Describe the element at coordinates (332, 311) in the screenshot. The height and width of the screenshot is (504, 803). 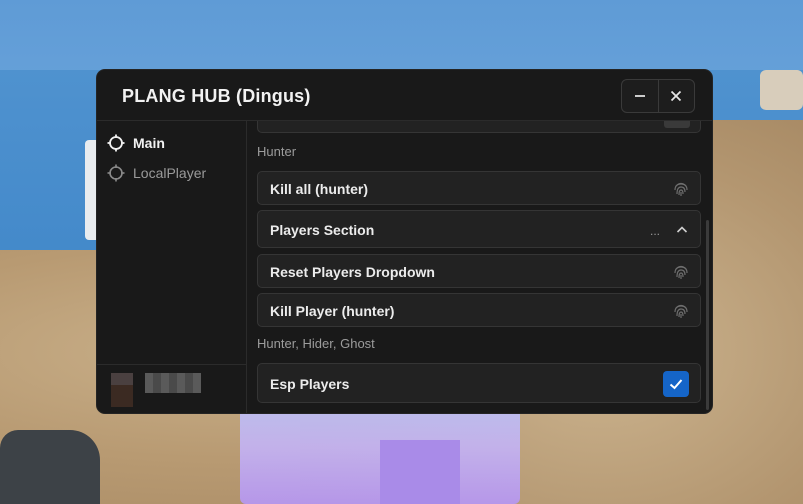
I see `row-label: Kill Player (hunter)` at that location.